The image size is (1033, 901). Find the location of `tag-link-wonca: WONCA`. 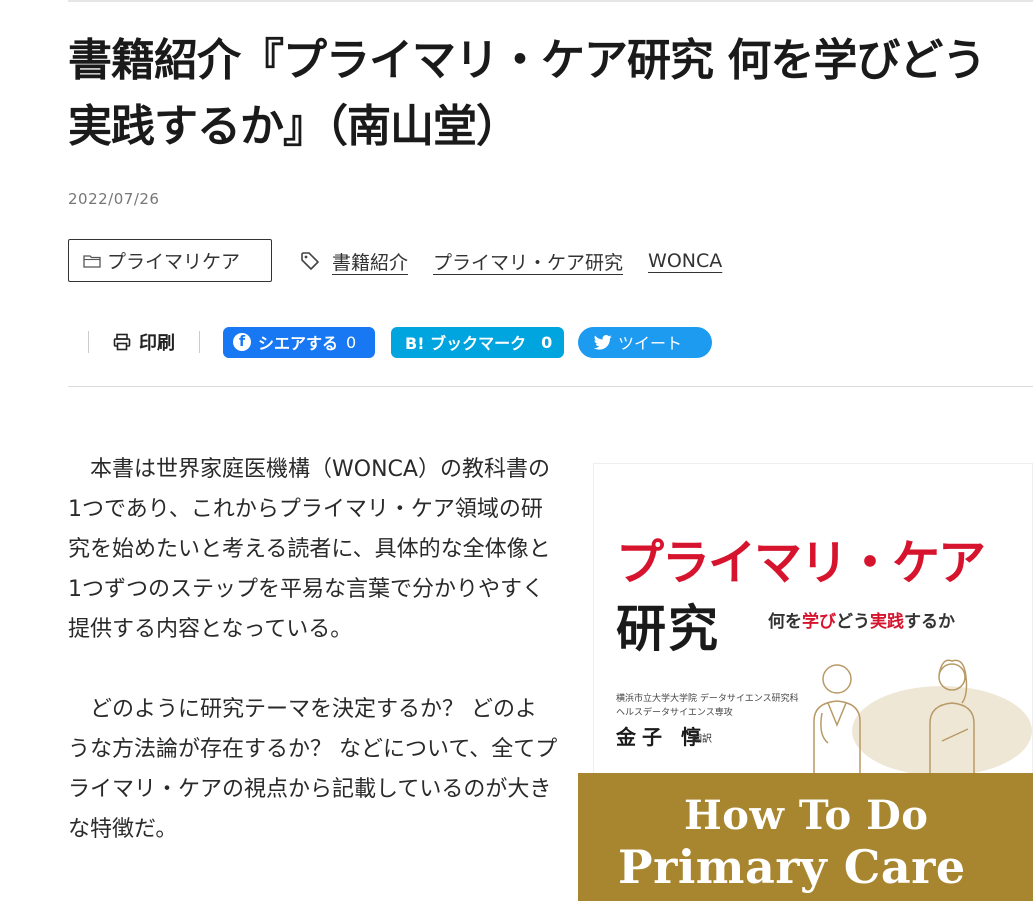

tag-link-wonca: WONCA is located at coordinates (685, 261).